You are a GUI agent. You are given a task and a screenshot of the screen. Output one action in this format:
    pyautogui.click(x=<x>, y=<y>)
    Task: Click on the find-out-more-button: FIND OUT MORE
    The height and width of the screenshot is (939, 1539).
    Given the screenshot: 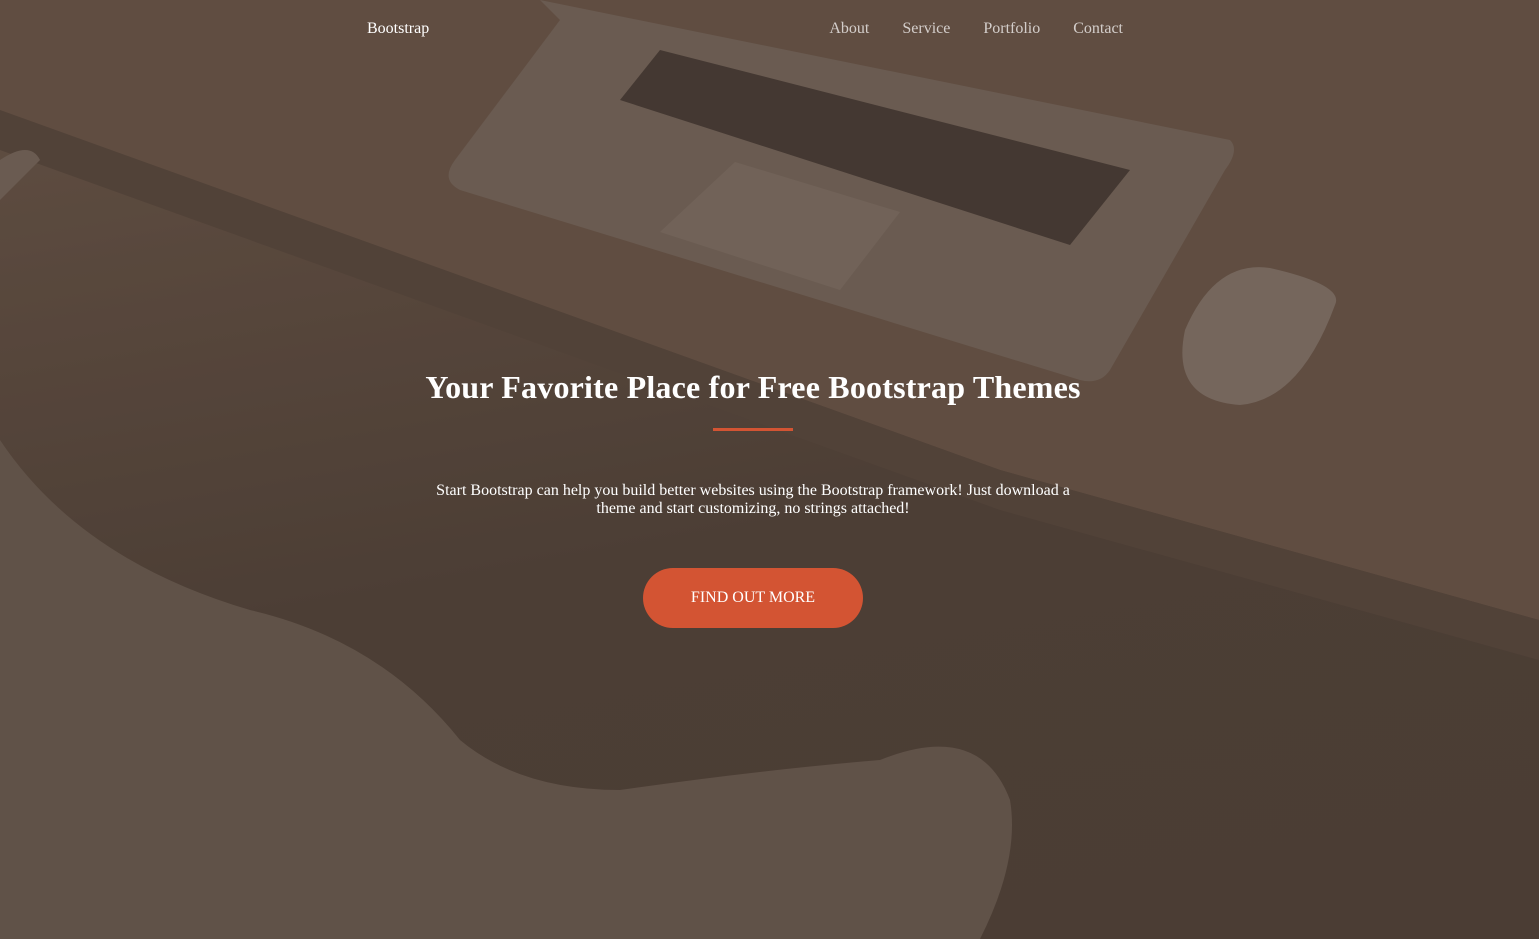 What is the action you would take?
    pyautogui.click(x=753, y=598)
    